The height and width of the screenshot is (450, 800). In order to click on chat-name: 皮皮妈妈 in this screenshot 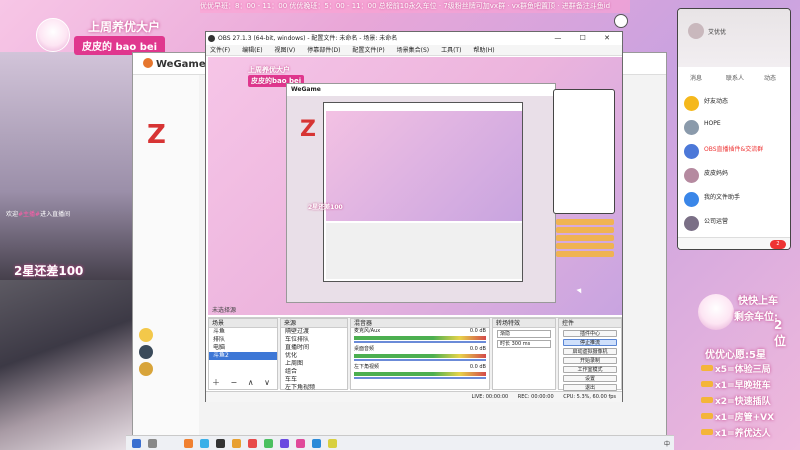, I will do `click(716, 173)`.